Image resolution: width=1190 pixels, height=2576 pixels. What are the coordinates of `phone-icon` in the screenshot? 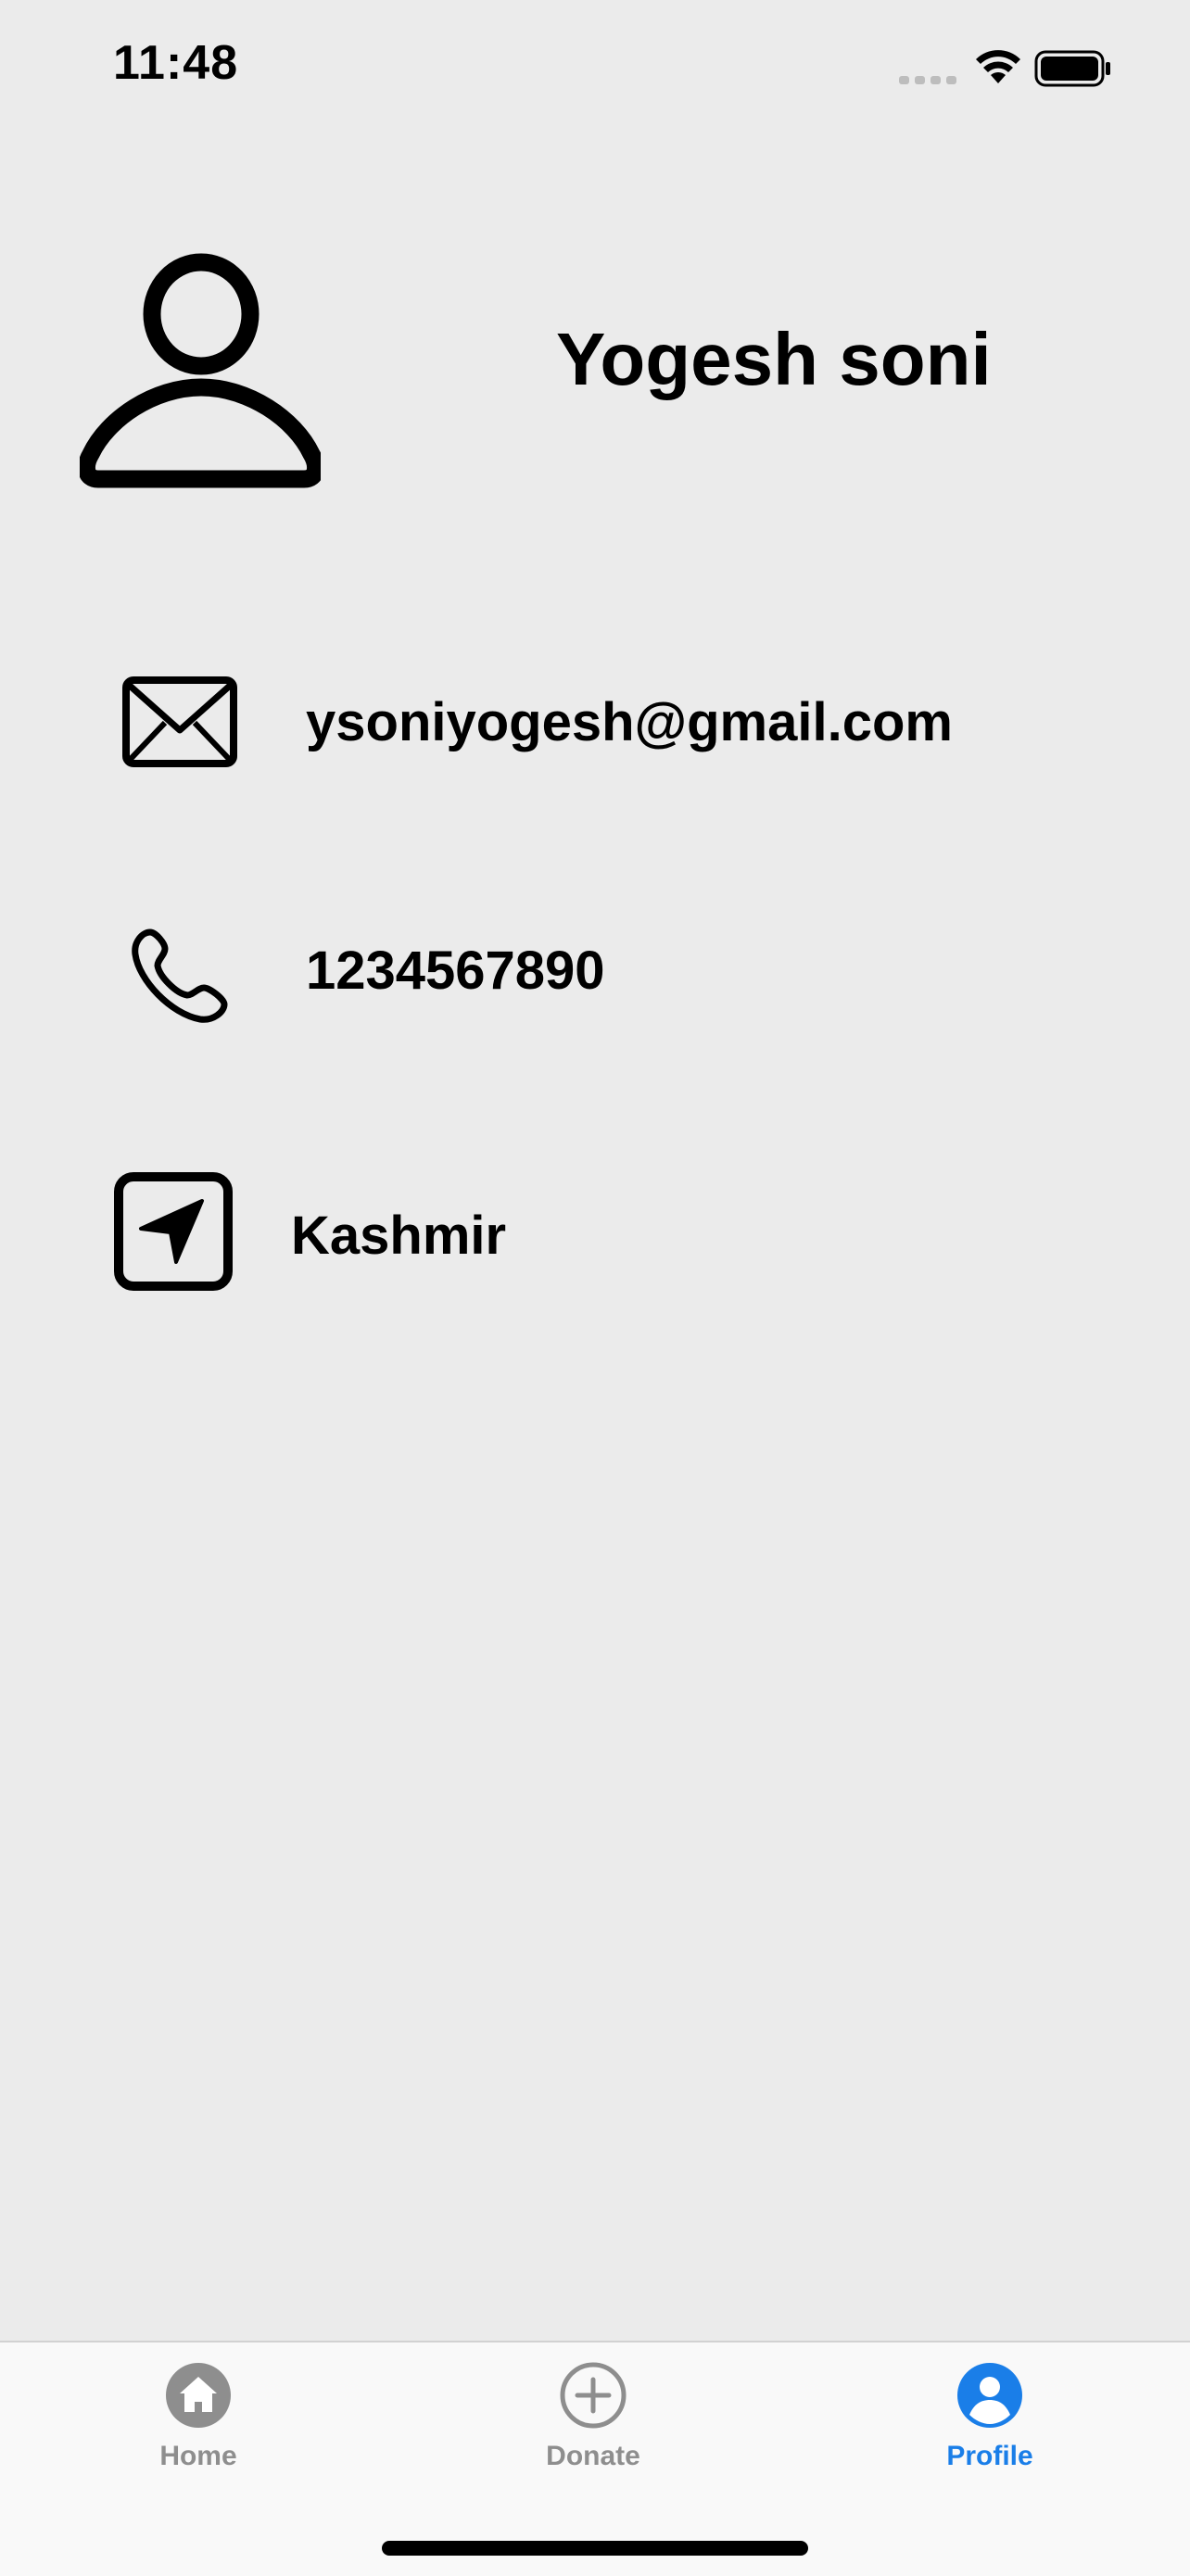 It's located at (180, 975).